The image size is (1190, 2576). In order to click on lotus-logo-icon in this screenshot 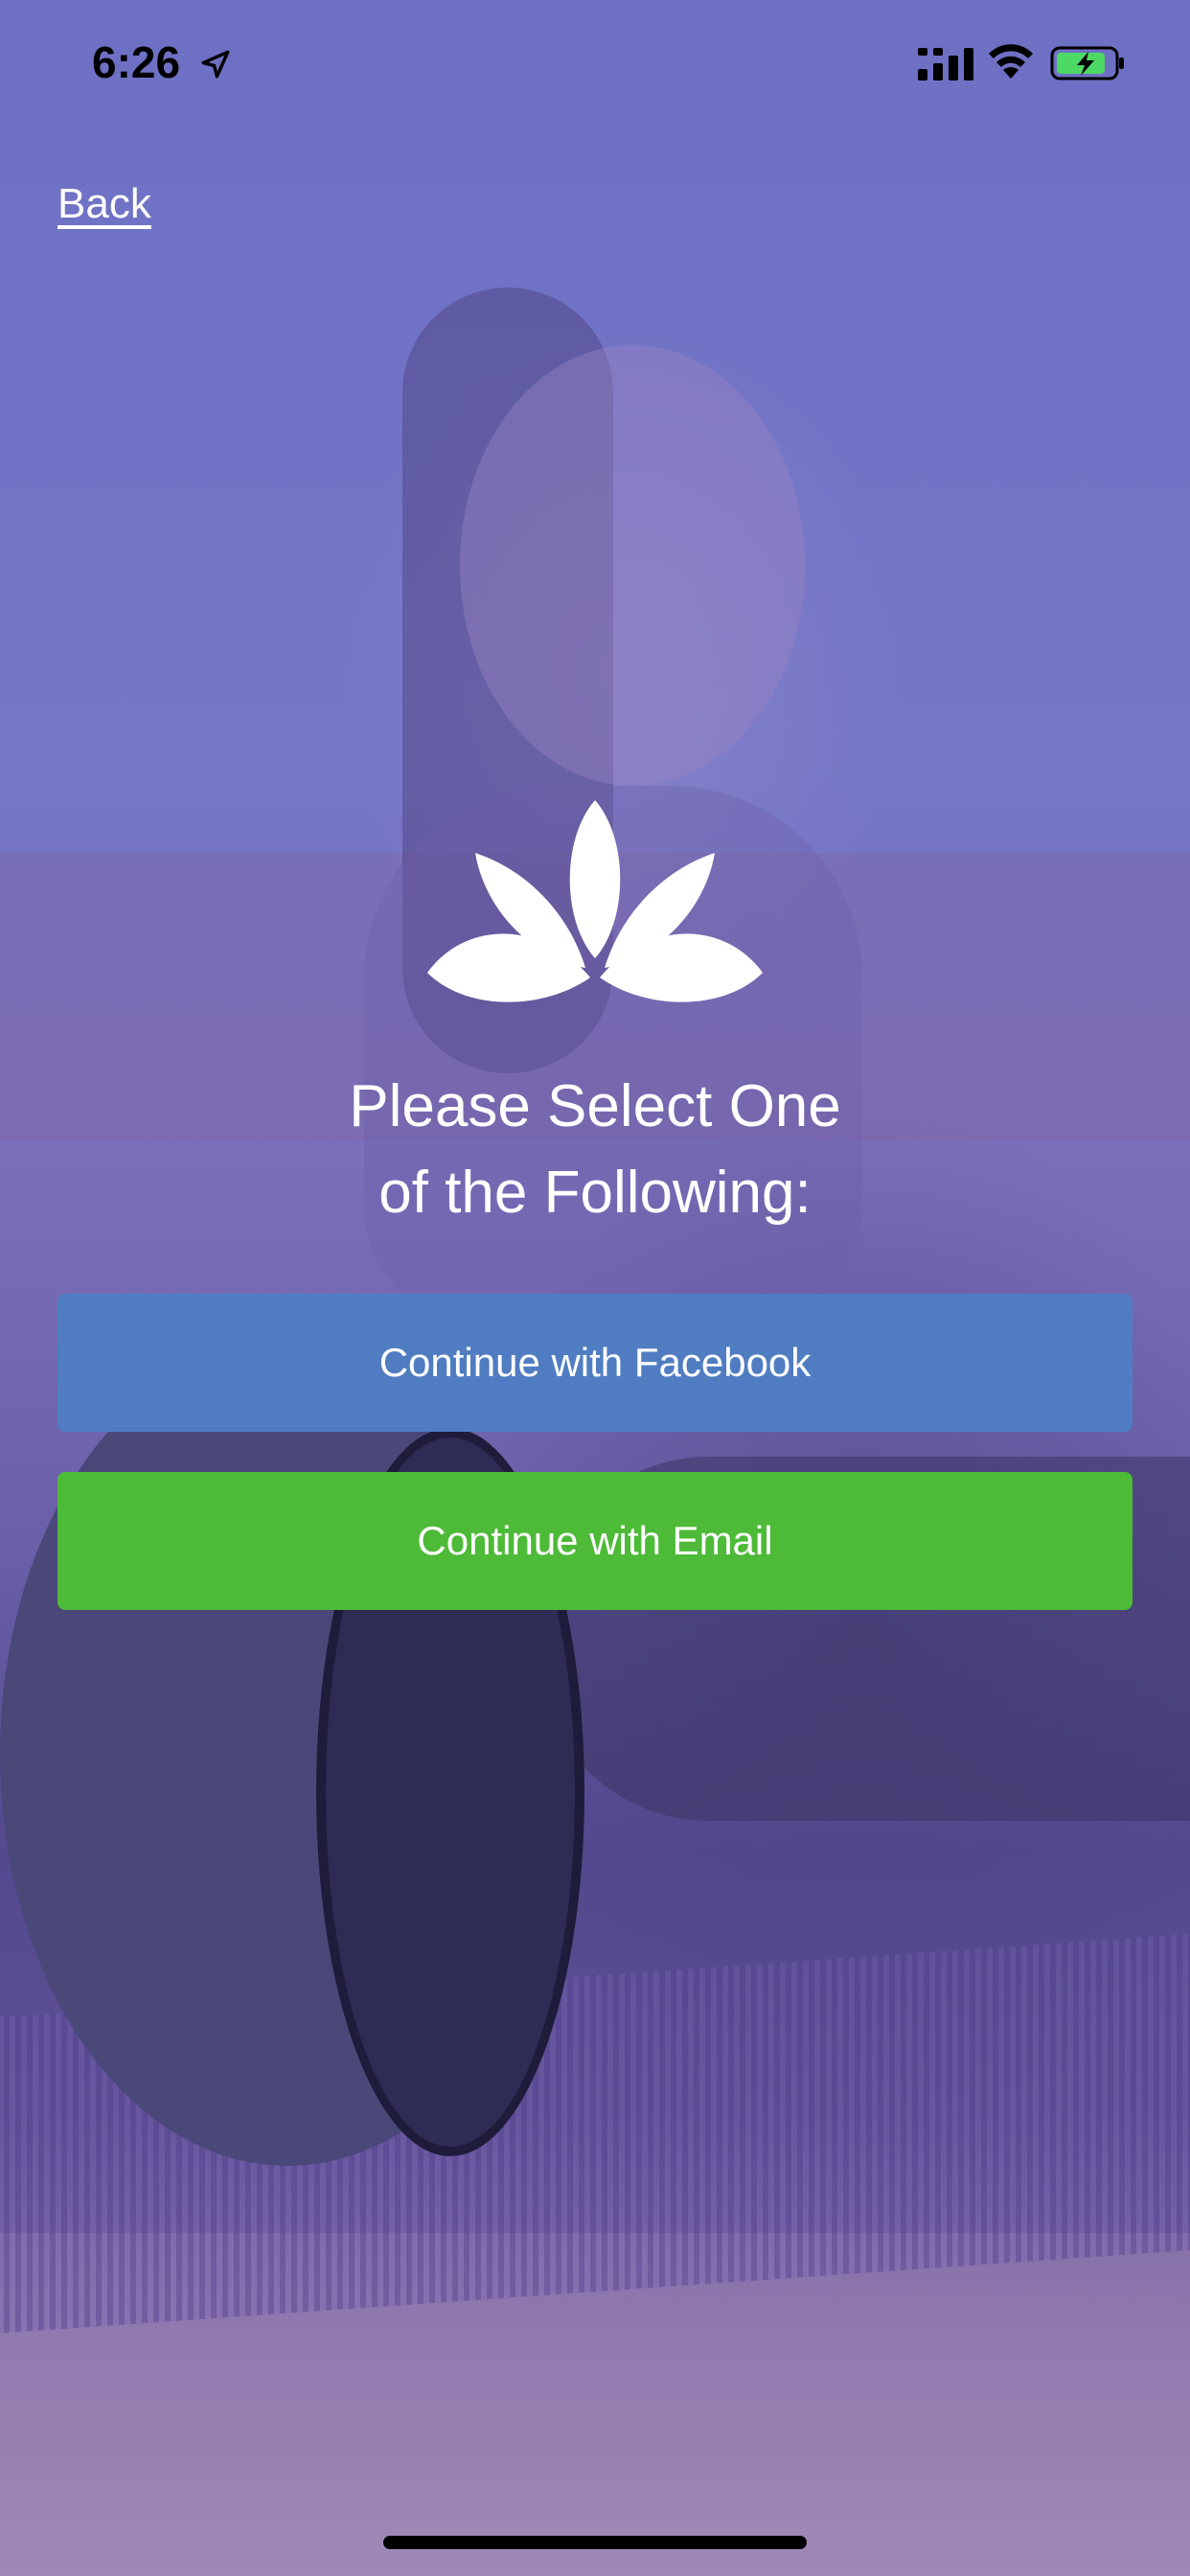, I will do `click(595, 901)`.